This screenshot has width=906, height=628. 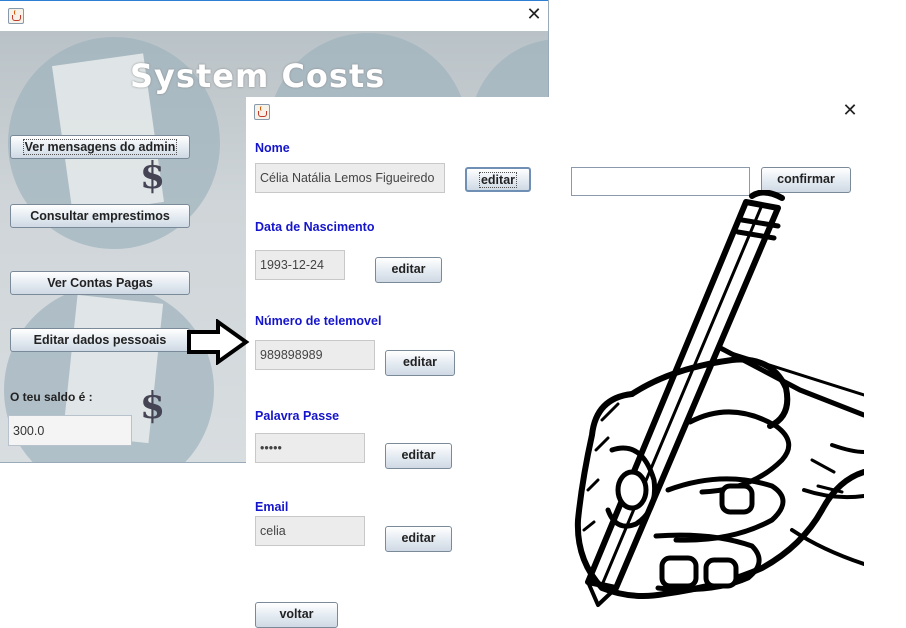 I want to click on name-field: Célia Natália Lemos Figueiredo, so click(x=350, y=178).